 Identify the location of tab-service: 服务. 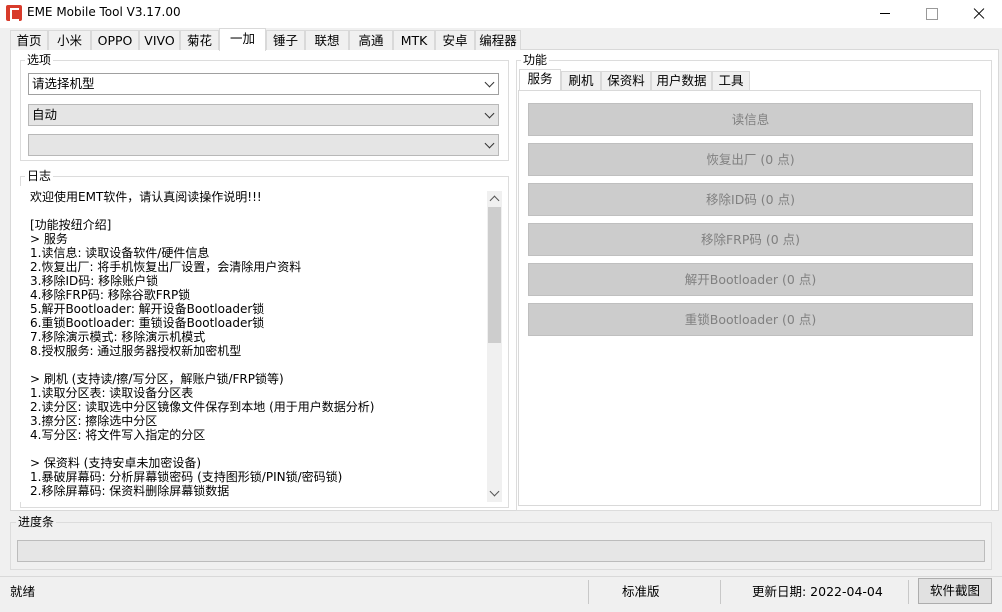
(540, 80).